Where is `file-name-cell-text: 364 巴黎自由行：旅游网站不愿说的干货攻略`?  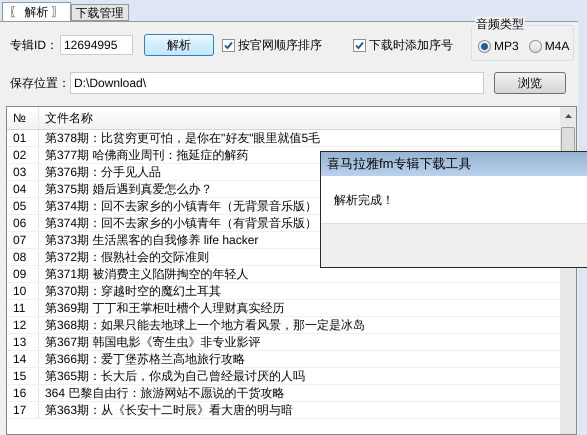 file-name-cell-text: 364 巴黎自由行：旅游网站不愿说的干货攻略 is located at coordinates (164, 393).